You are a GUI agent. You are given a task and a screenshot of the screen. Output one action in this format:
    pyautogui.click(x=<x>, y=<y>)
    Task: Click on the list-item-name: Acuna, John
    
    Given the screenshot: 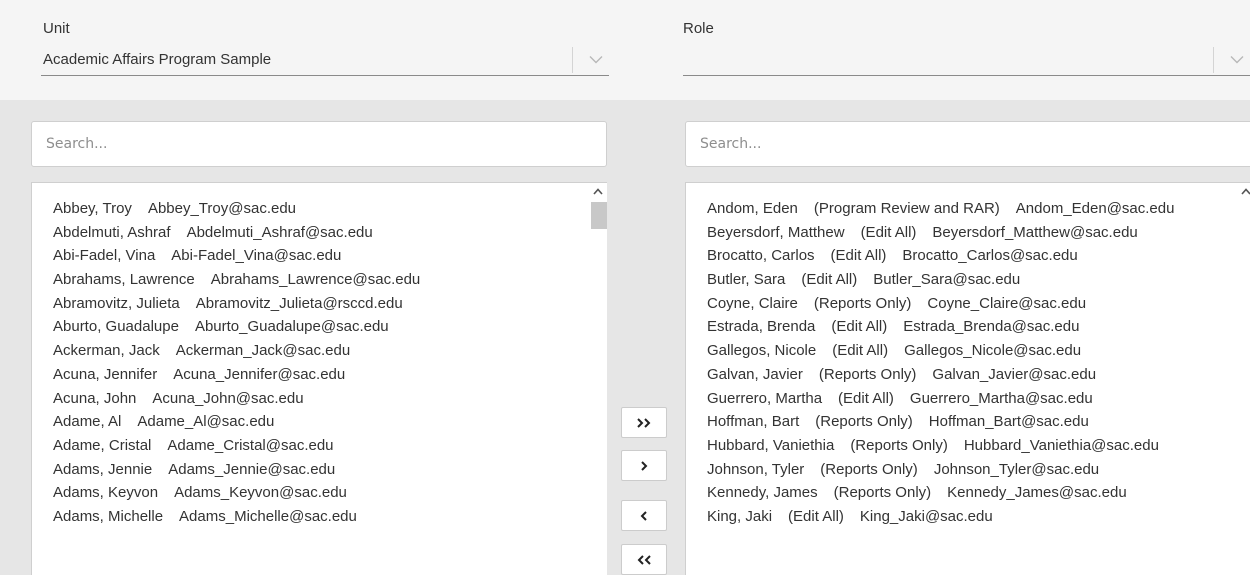 What is the action you would take?
    pyautogui.click(x=95, y=398)
    